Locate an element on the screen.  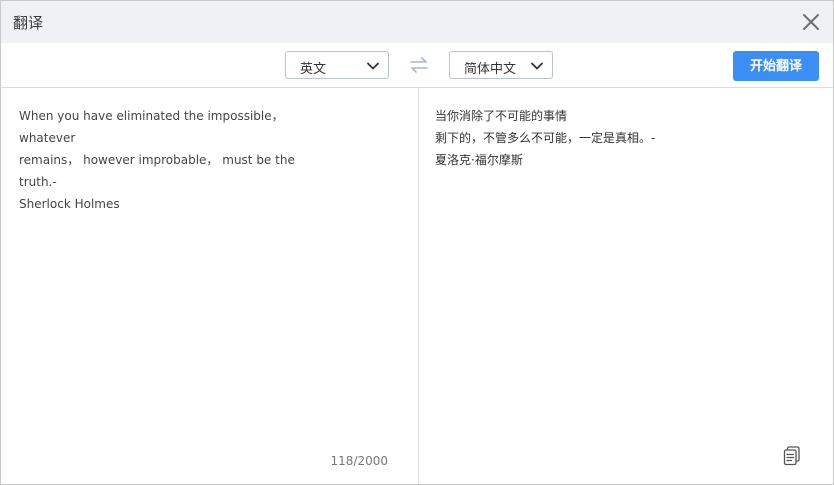
target-language-label: 简体中文 is located at coordinates (490, 69).